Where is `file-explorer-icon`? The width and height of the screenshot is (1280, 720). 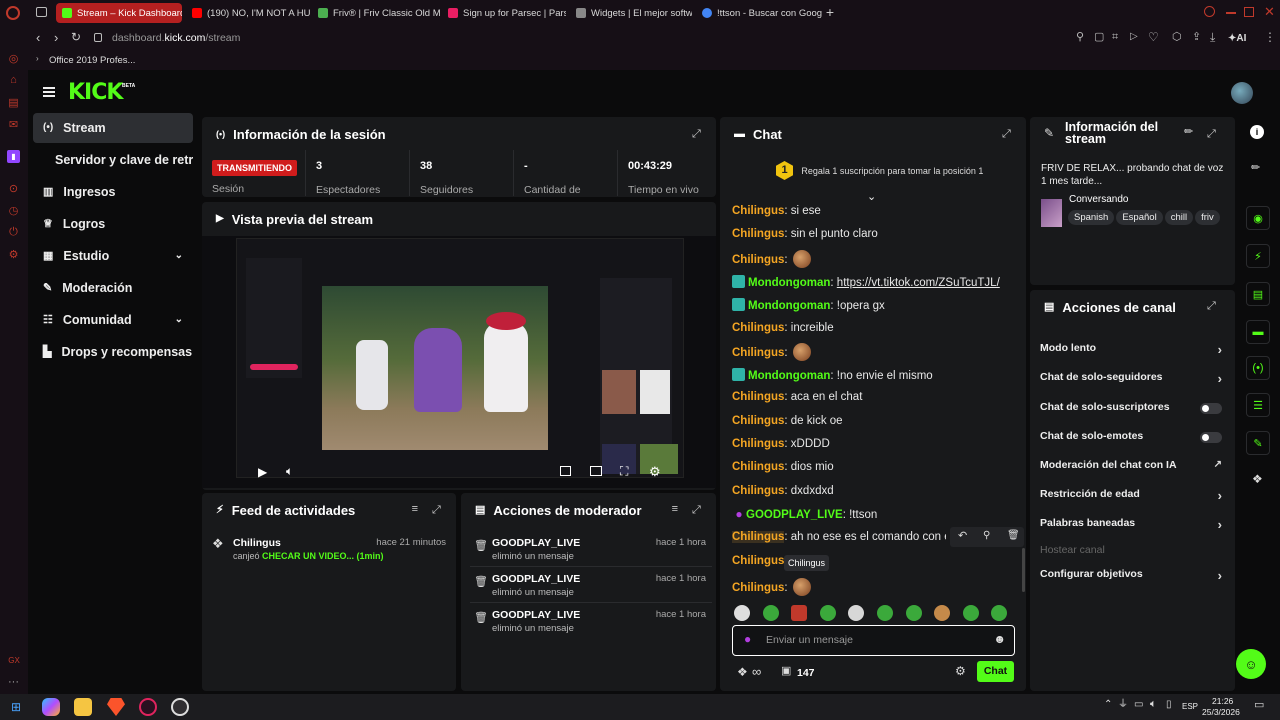 file-explorer-icon is located at coordinates (83, 707).